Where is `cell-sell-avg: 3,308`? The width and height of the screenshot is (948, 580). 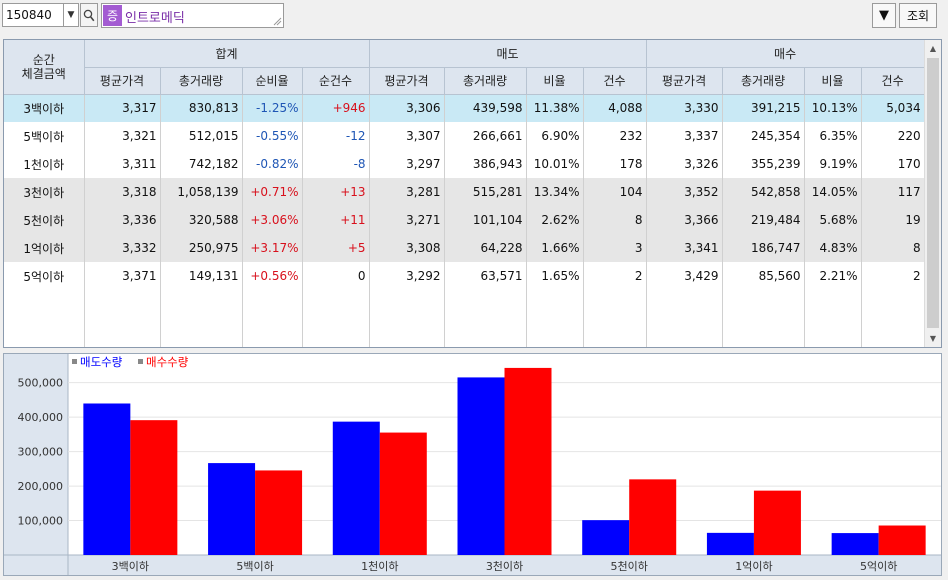
cell-sell-avg: 3,308 is located at coordinates (407, 248).